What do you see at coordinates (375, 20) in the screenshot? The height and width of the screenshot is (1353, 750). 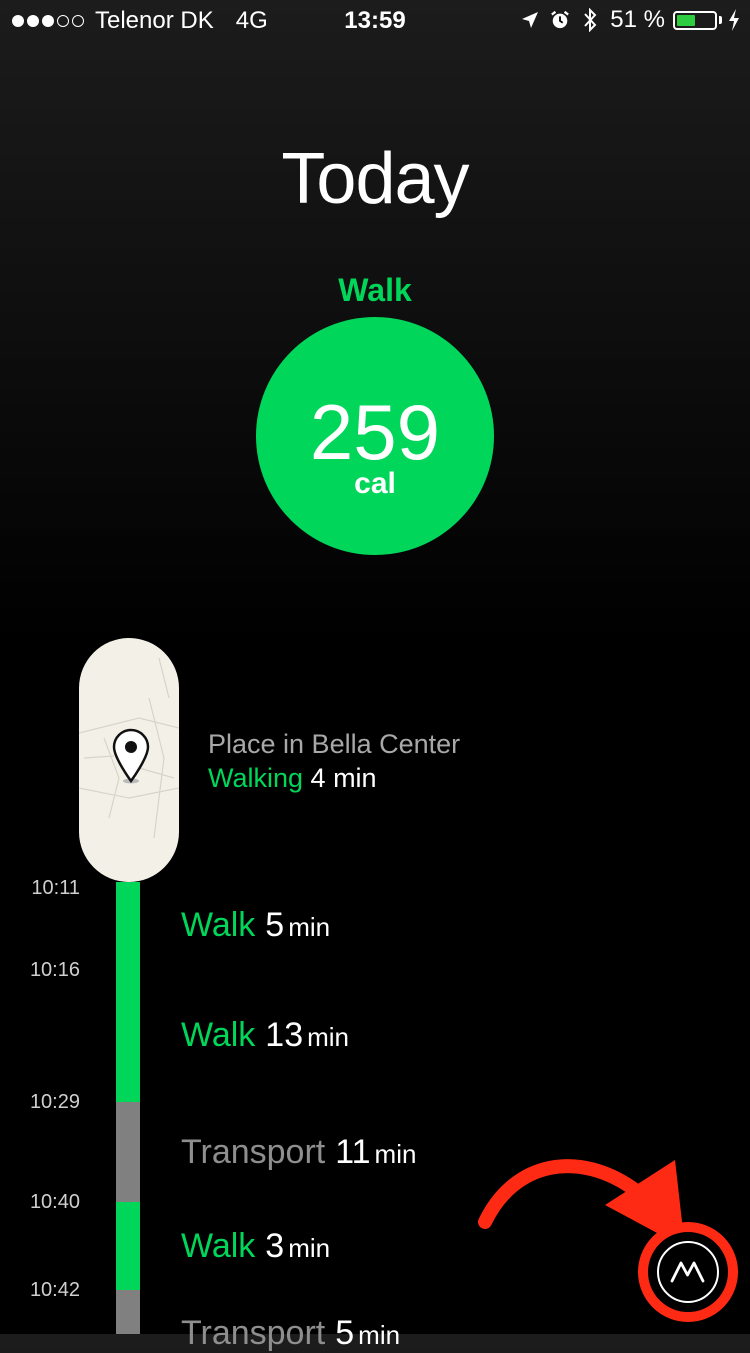 I see `status-bar: Telenor DK 4G 13:59 51 %` at bounding box center [375, 20].